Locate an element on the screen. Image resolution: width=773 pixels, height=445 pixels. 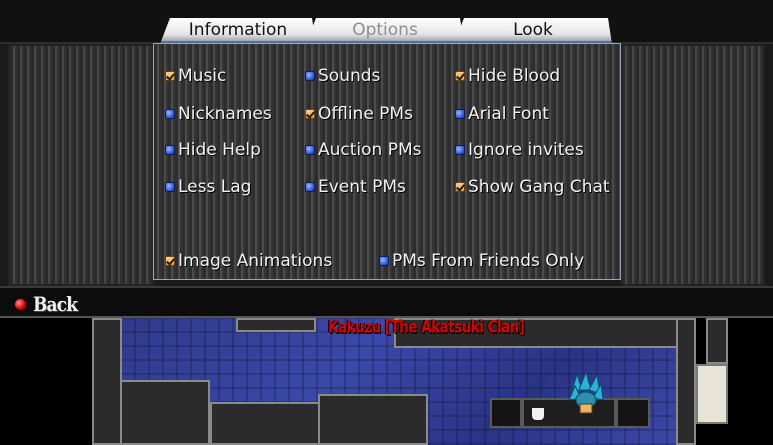
tab-information: Information is located at coordinates (238, 31).